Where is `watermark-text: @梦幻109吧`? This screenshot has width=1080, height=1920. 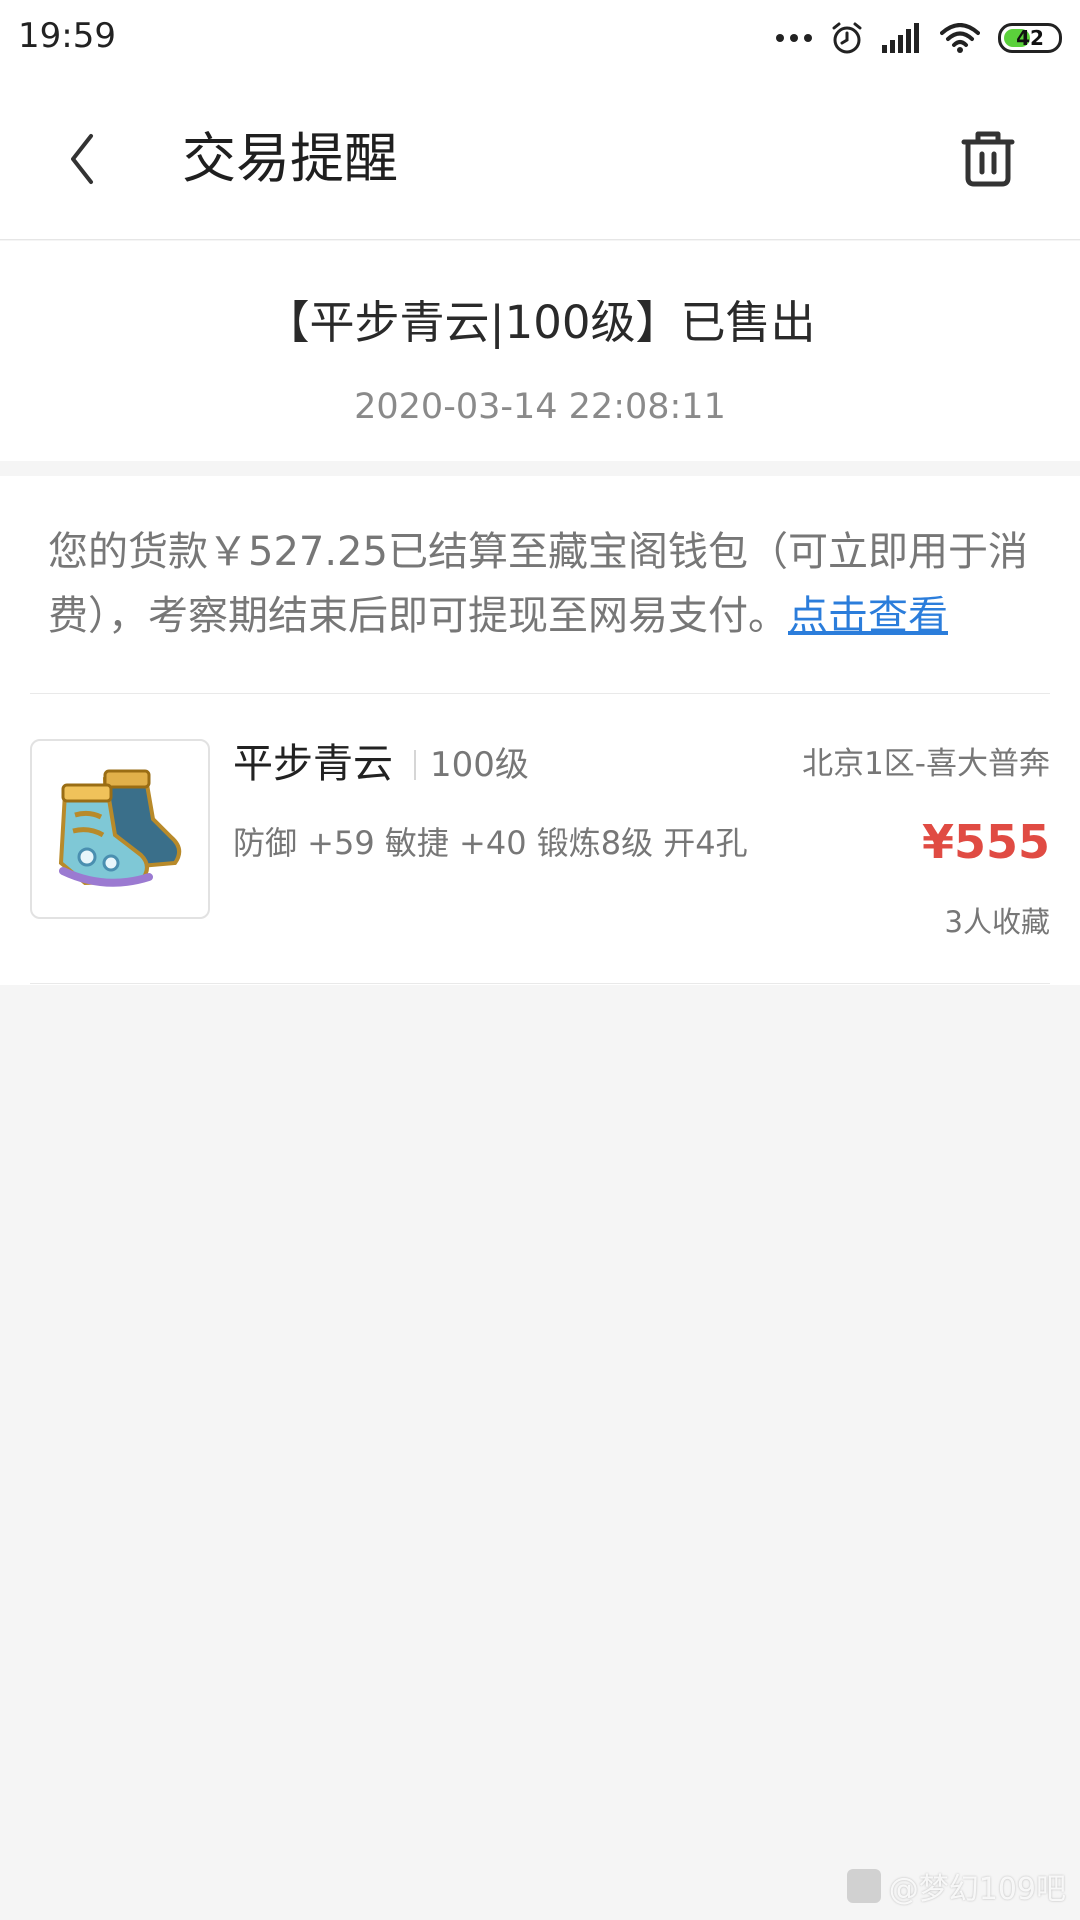
watermark-text: @梦幻109吧 is located at coordinates (977, 1889).